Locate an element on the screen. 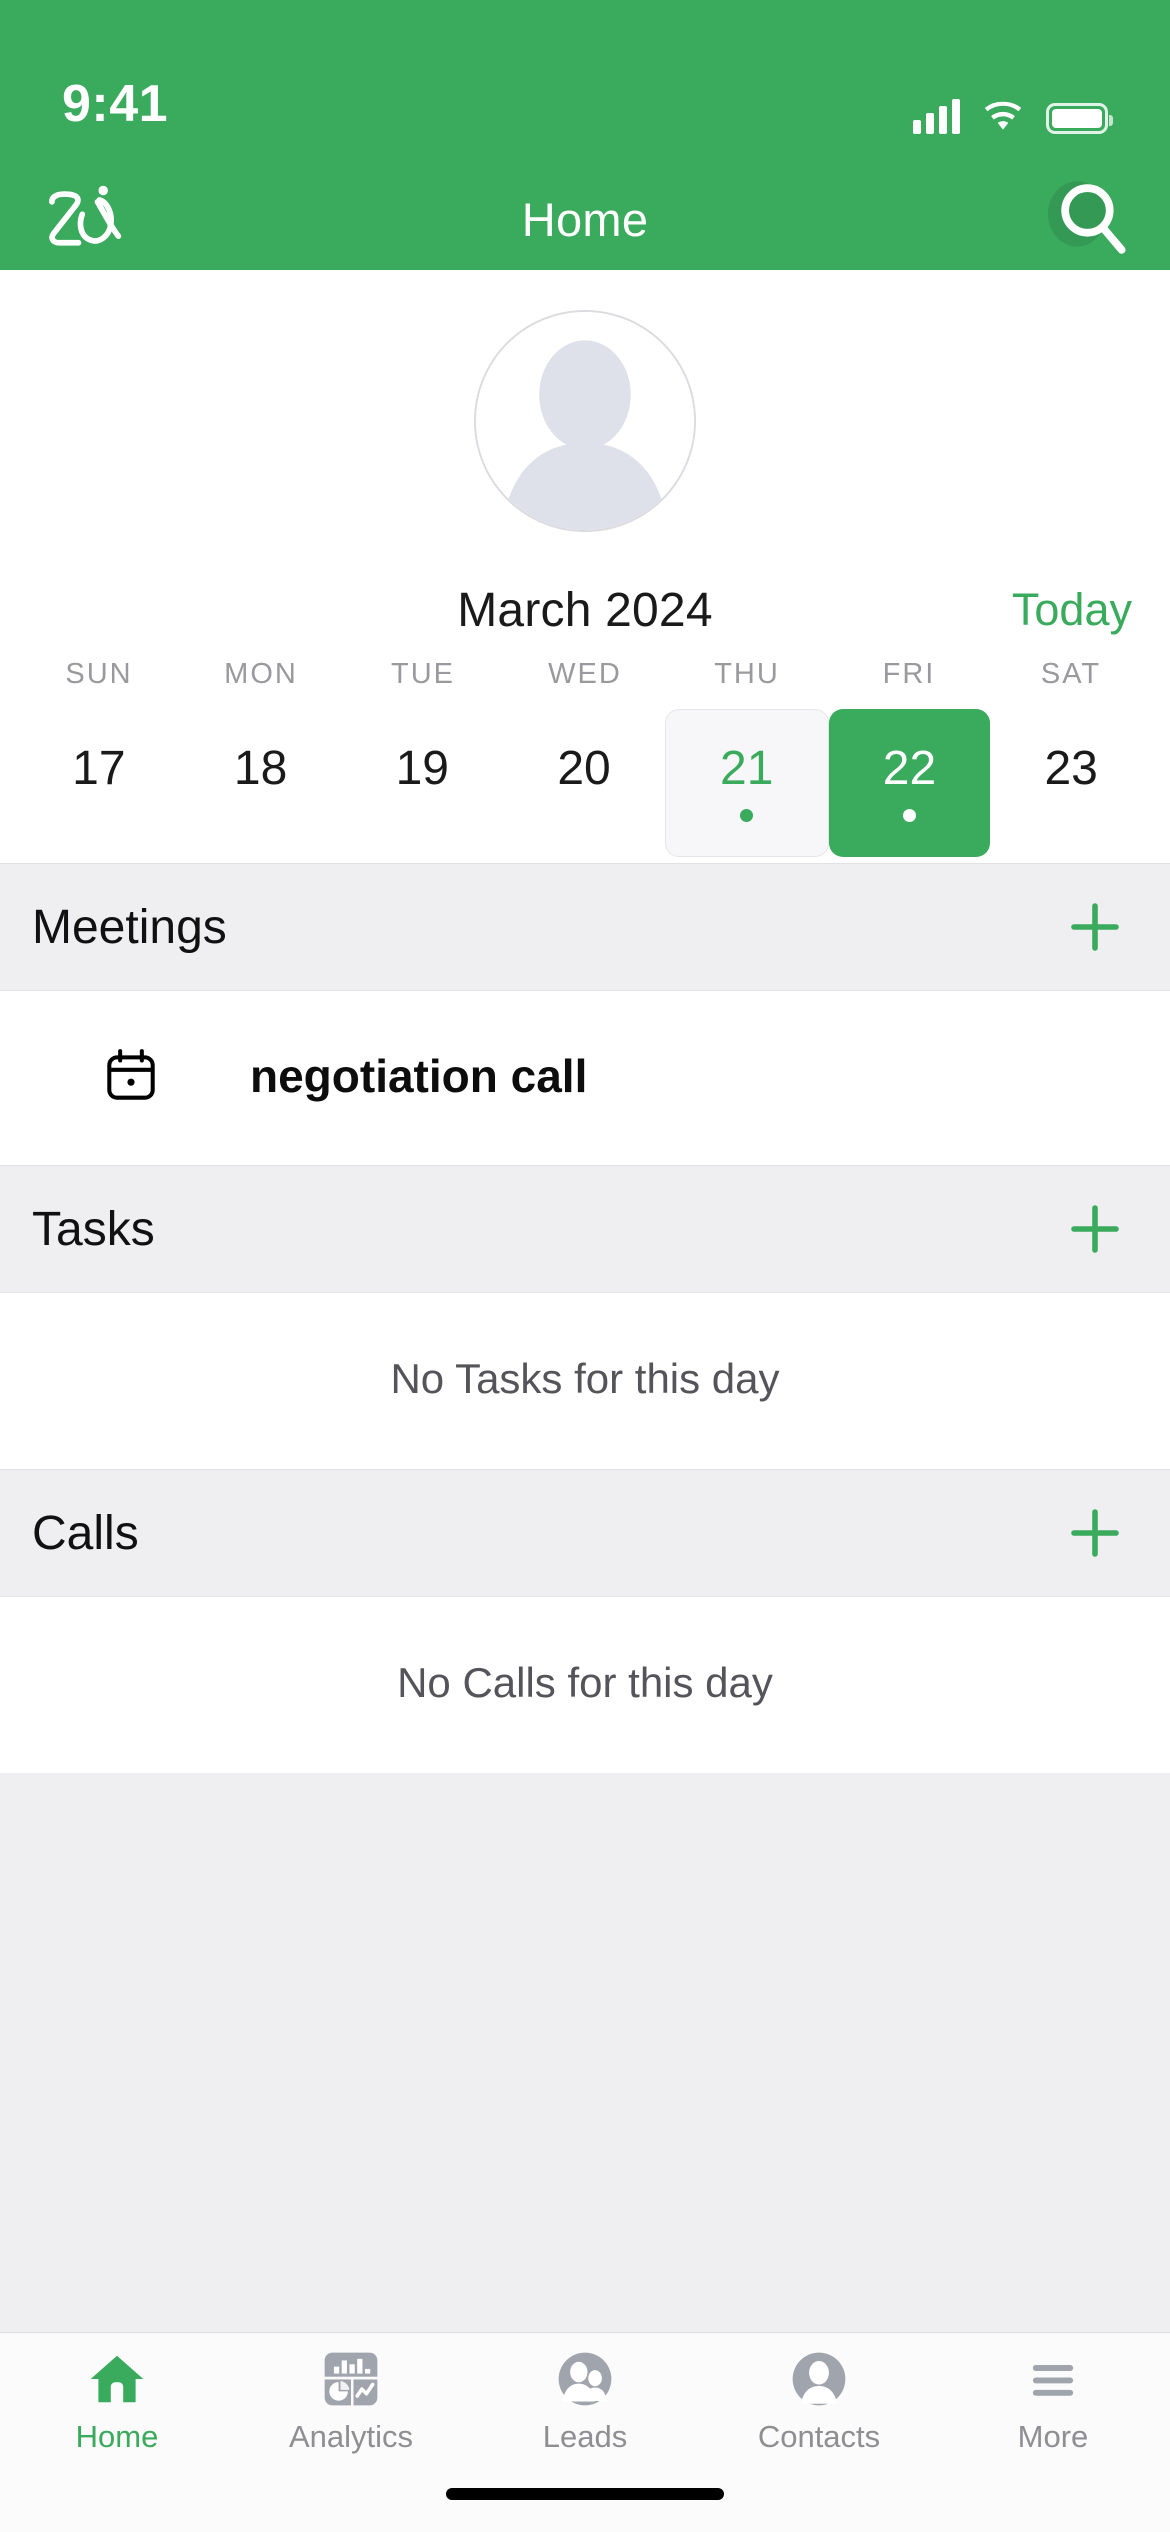 Image resolution: width=1170 pixels, height=2532 pixels. section-header-calls: Calls is located at coordinates (585, 1533).